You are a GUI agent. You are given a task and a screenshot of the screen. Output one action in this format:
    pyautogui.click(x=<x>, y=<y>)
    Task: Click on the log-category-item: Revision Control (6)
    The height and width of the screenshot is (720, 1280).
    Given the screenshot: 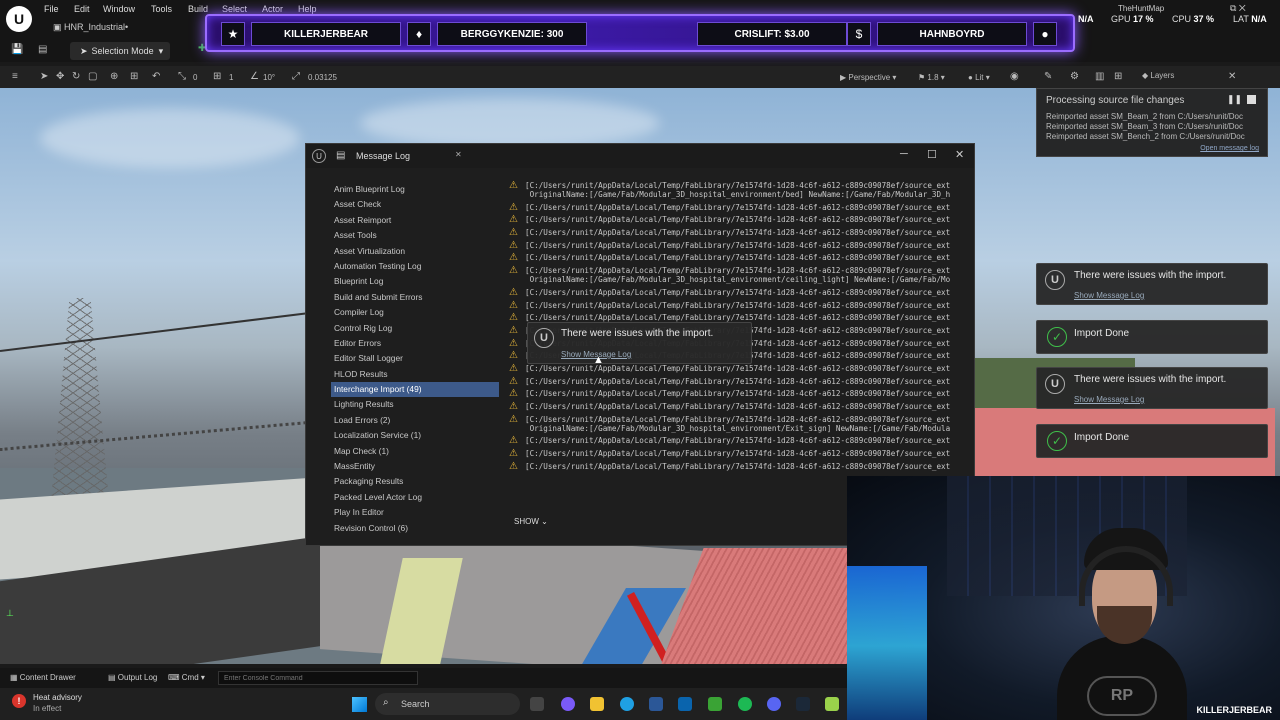 What is the action you would take?
    pyautogui.click(x=415, y=528)
    